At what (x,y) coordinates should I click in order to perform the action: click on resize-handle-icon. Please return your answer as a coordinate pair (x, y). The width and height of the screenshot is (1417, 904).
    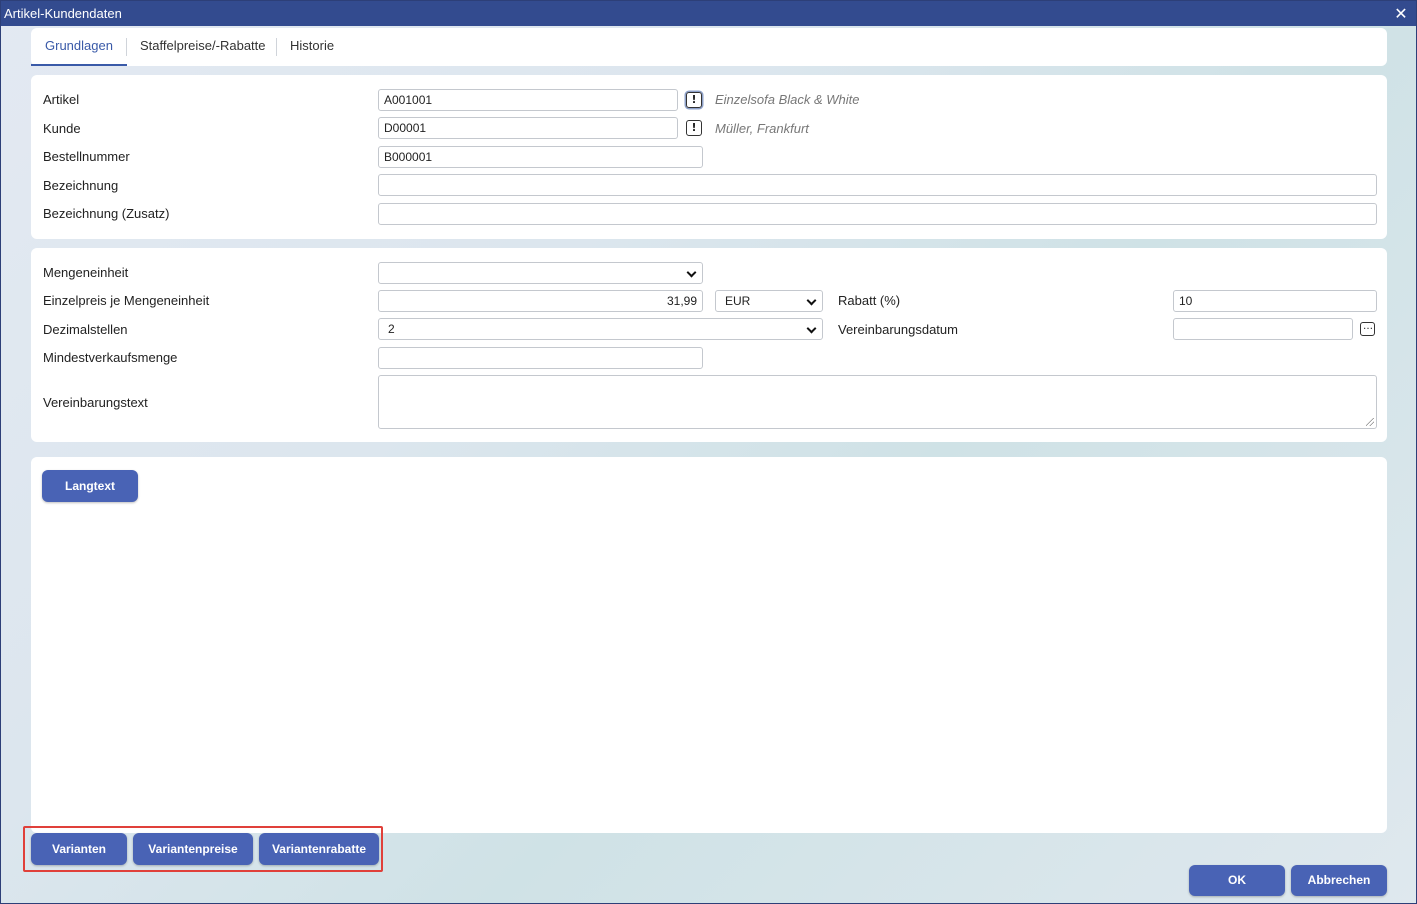
    Looking at the image, I should click on (1370, 422).